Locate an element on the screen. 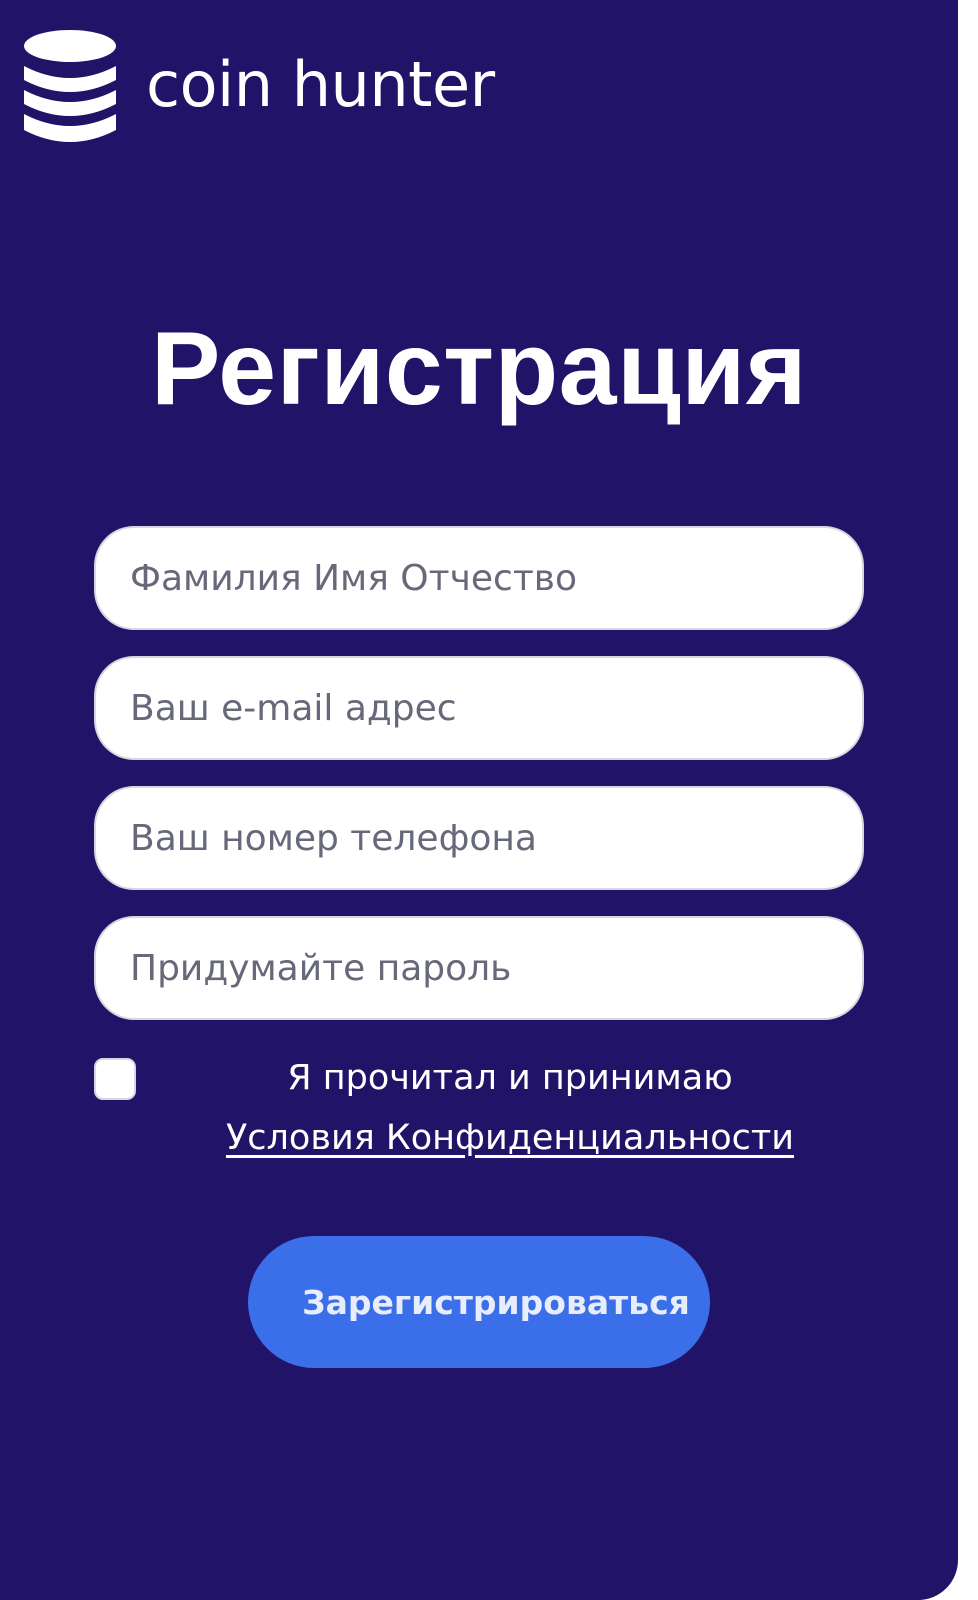 This screenshot has width=978, height=1600. agree-text: Я прочитал и принимаю is located at coordinates (510, 1078).